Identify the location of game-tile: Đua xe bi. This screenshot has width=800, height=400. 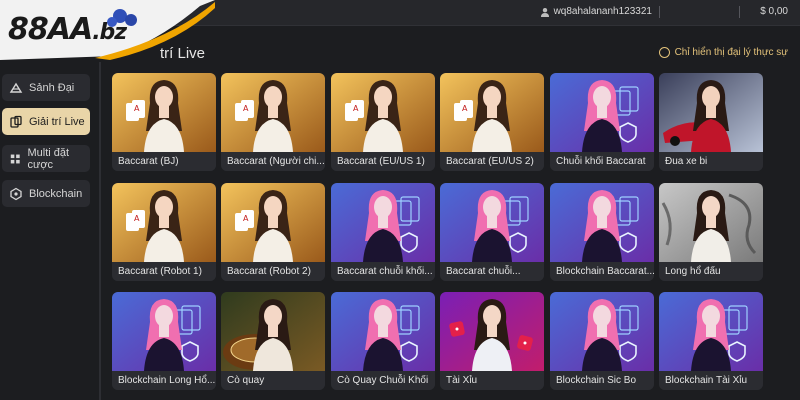
(711, 122).